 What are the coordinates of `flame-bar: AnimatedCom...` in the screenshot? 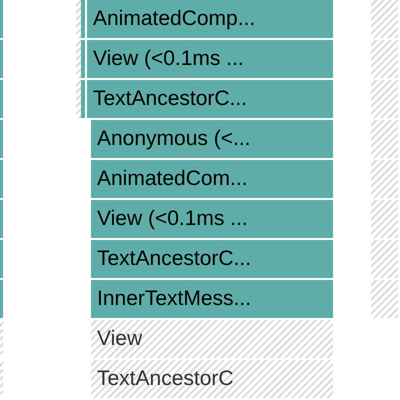 It's located at (212, 179).